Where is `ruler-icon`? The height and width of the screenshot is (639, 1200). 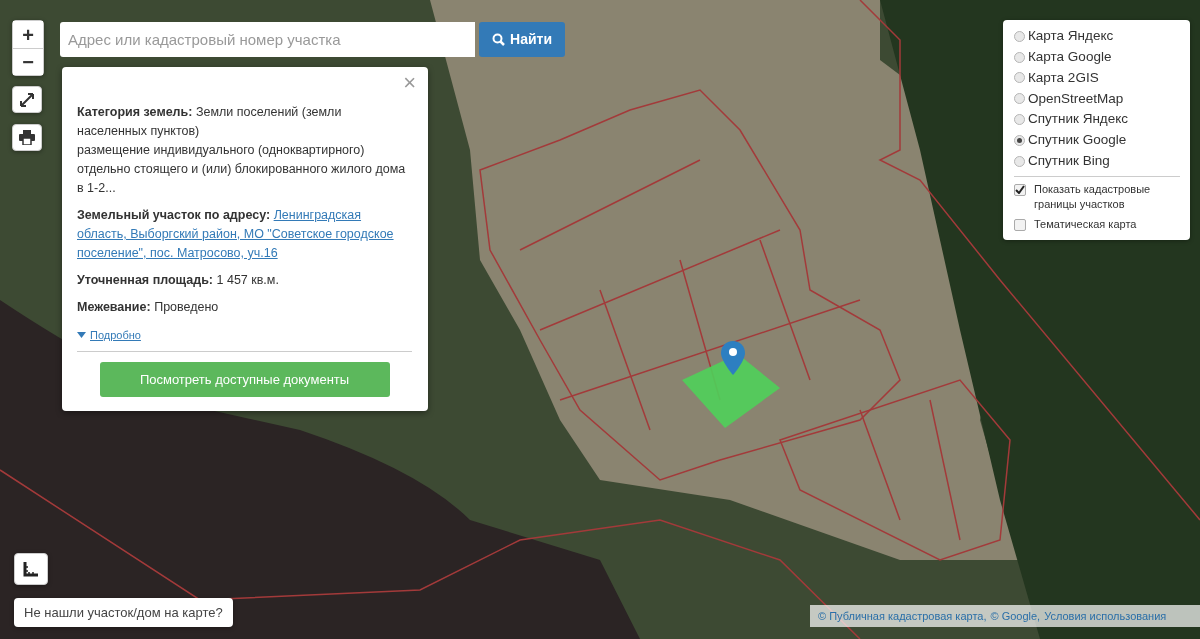 ruler-icon is located at coordinates (31, 569).